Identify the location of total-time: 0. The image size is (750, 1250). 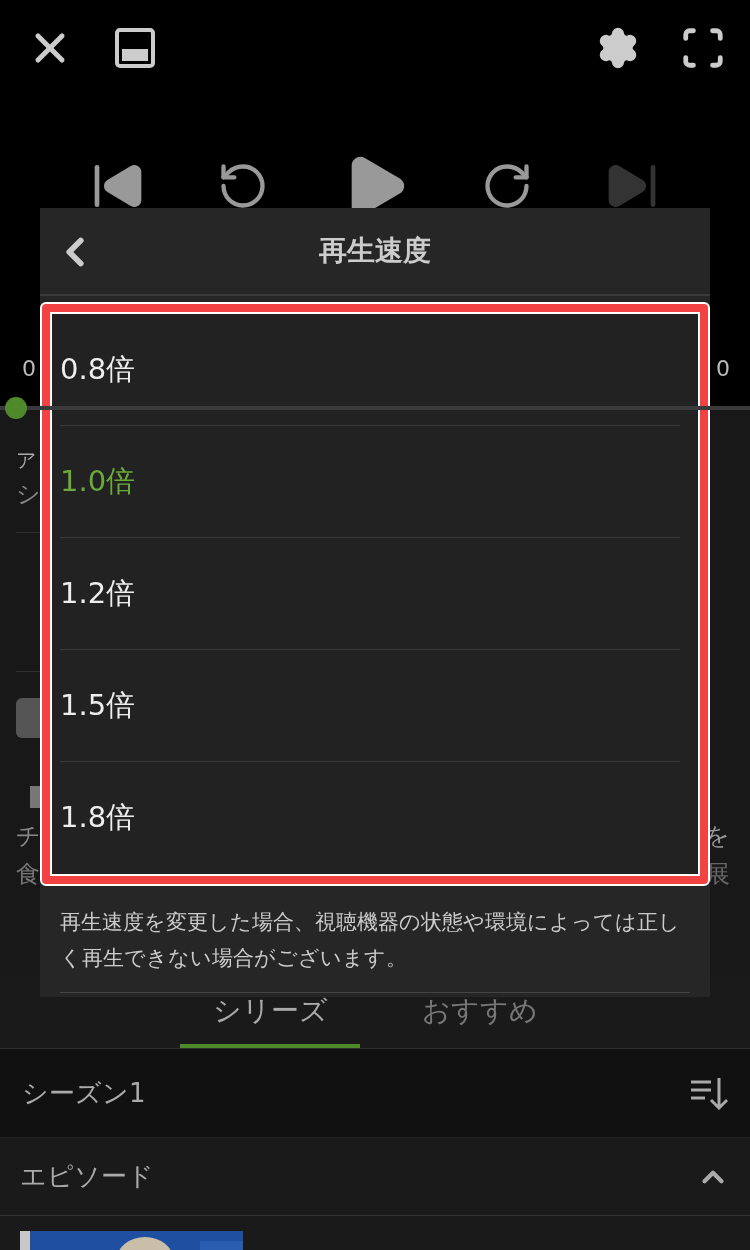
(723, 368).